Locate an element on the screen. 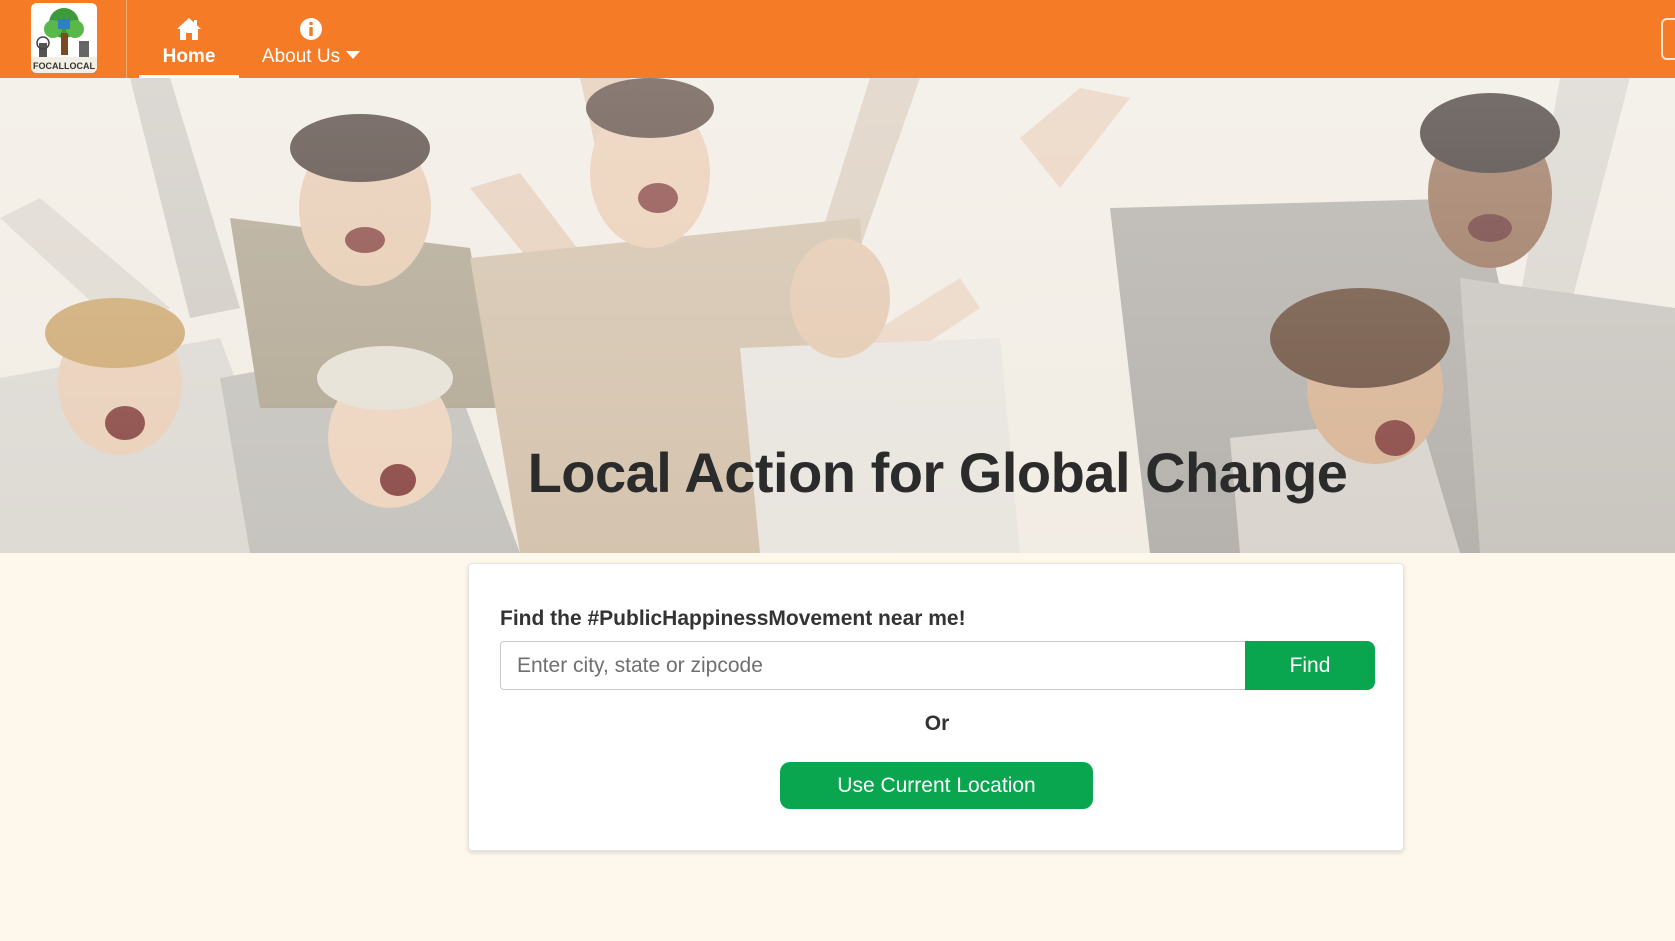 The height and width of the screenshot is (941, 1675). find-button: Find is located at coordinates (1310, 665).